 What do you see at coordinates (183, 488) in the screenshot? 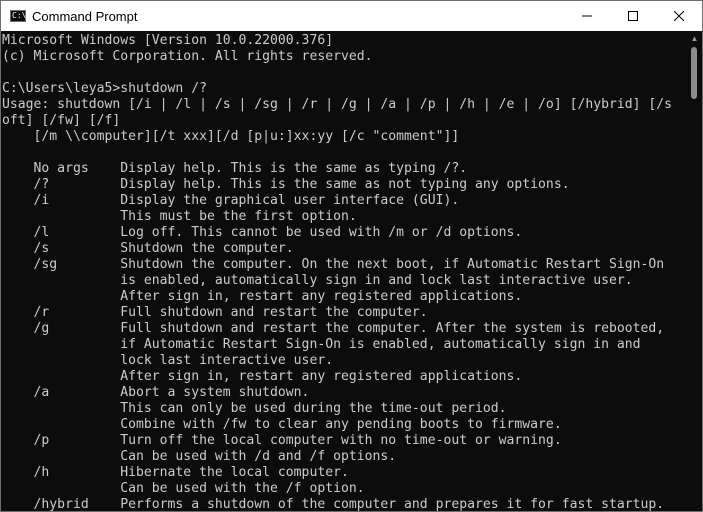
I see `terminal-line: Can be used with the /f option.` at bounding box center [183, 488].